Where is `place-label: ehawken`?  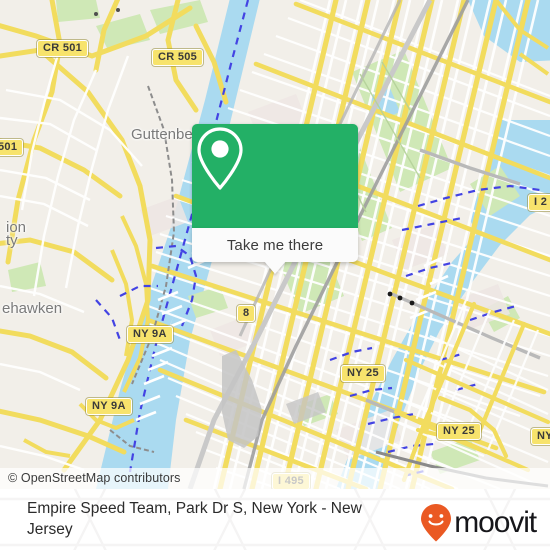
place-label: ehawken is located at coordinates (32, 308).